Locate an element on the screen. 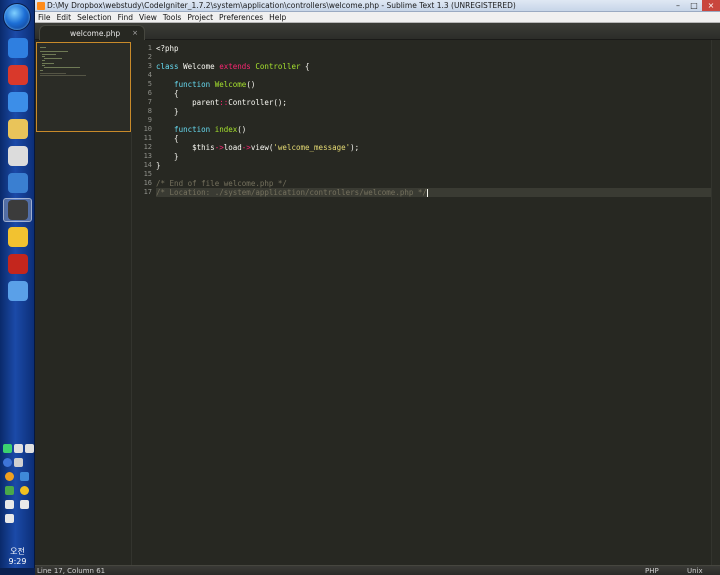 Image resolution: width=720 pixels, height=575 pixels. browser-icon is located at coordinates (17, 291).